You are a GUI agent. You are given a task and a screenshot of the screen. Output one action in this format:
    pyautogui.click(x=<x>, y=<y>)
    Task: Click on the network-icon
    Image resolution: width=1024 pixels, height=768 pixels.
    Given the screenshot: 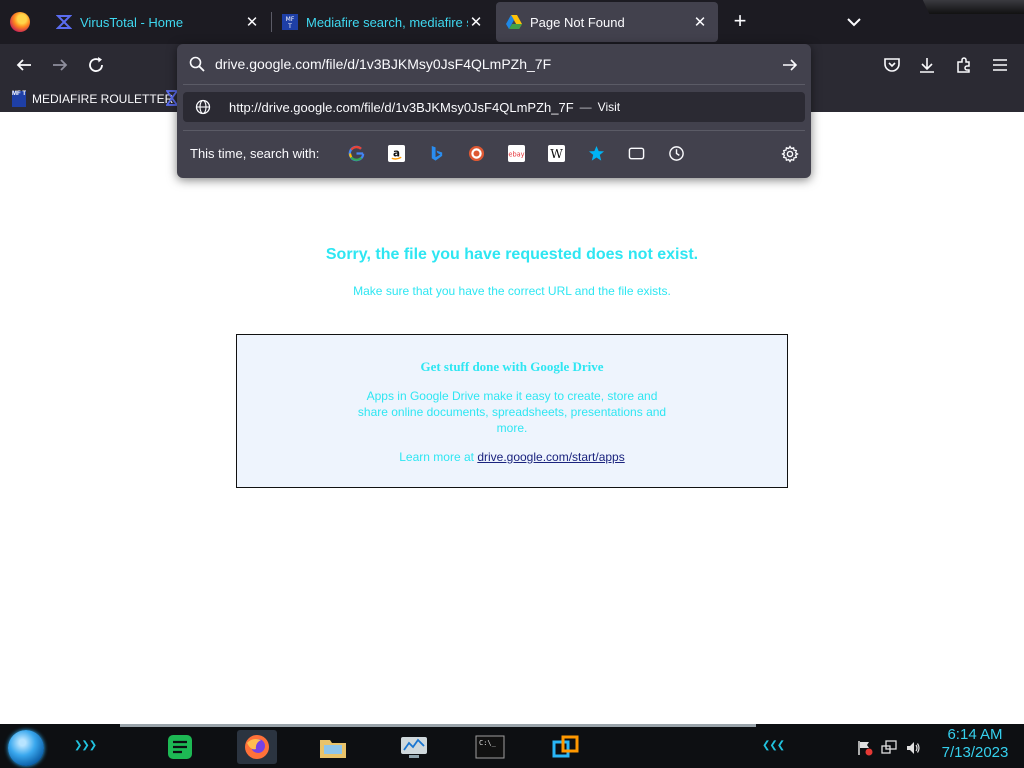 What is the action you would take?
    pyautogui.click(x=889, y=748)
    